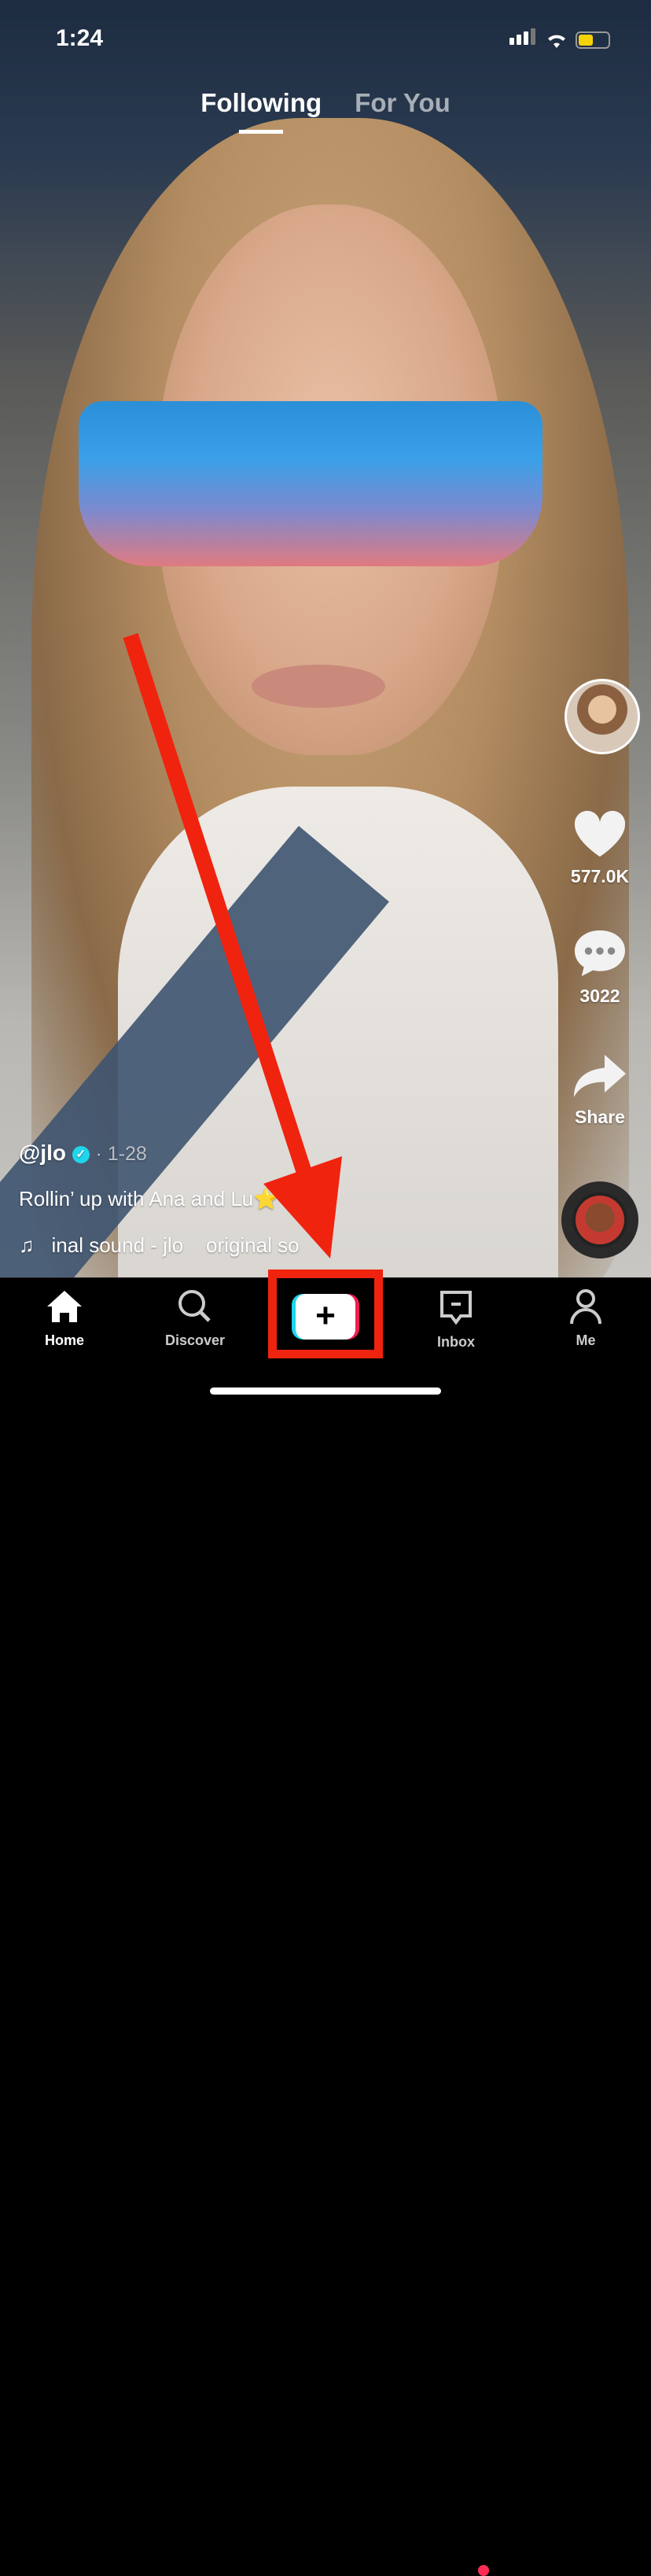 This screenshot has height=2576, width=651. I want to click on nav-inbox-label: Inbox, so click(456, 1342).